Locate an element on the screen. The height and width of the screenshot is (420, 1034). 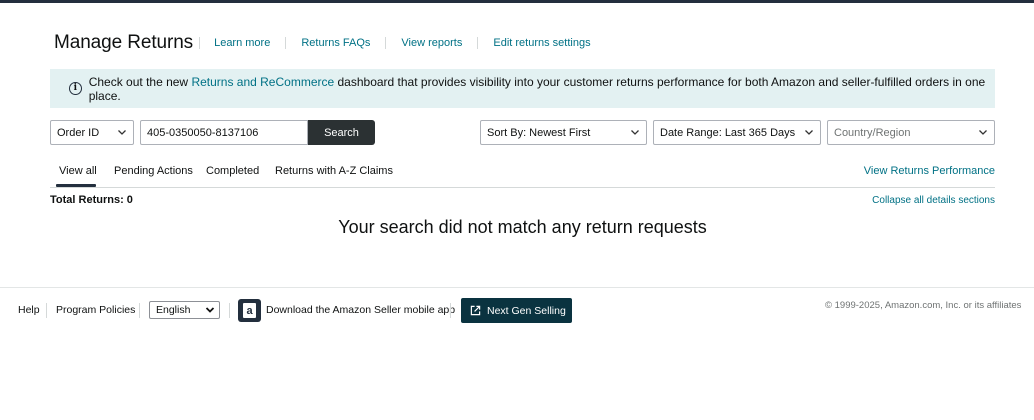
next-gen-selling-button: Next Gen Selling is located at coordinates (516, 310).